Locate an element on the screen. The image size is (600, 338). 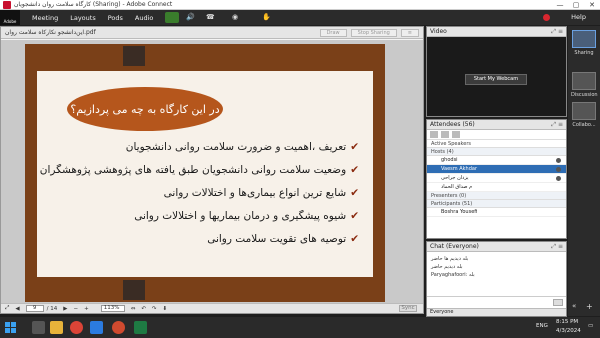
slide-bullet: ✔توصیه های تقویت سلامت روانی is located at coordinates (283, 239).